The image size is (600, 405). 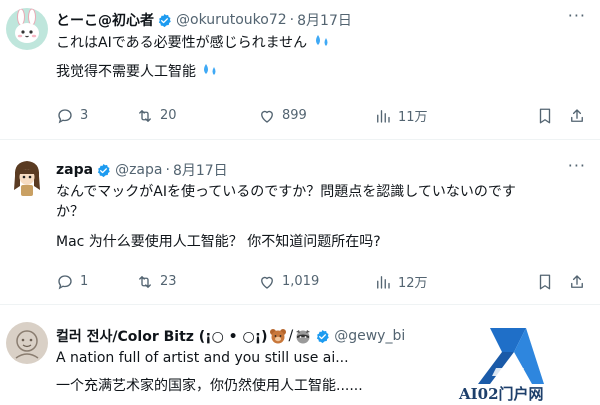 What do you see at coordinates (161, 336) in the screenshot?
I see `display-name: 컬러 전사/Color Bitz (¡○ • ○¡)` at bounding box center [161, 336].